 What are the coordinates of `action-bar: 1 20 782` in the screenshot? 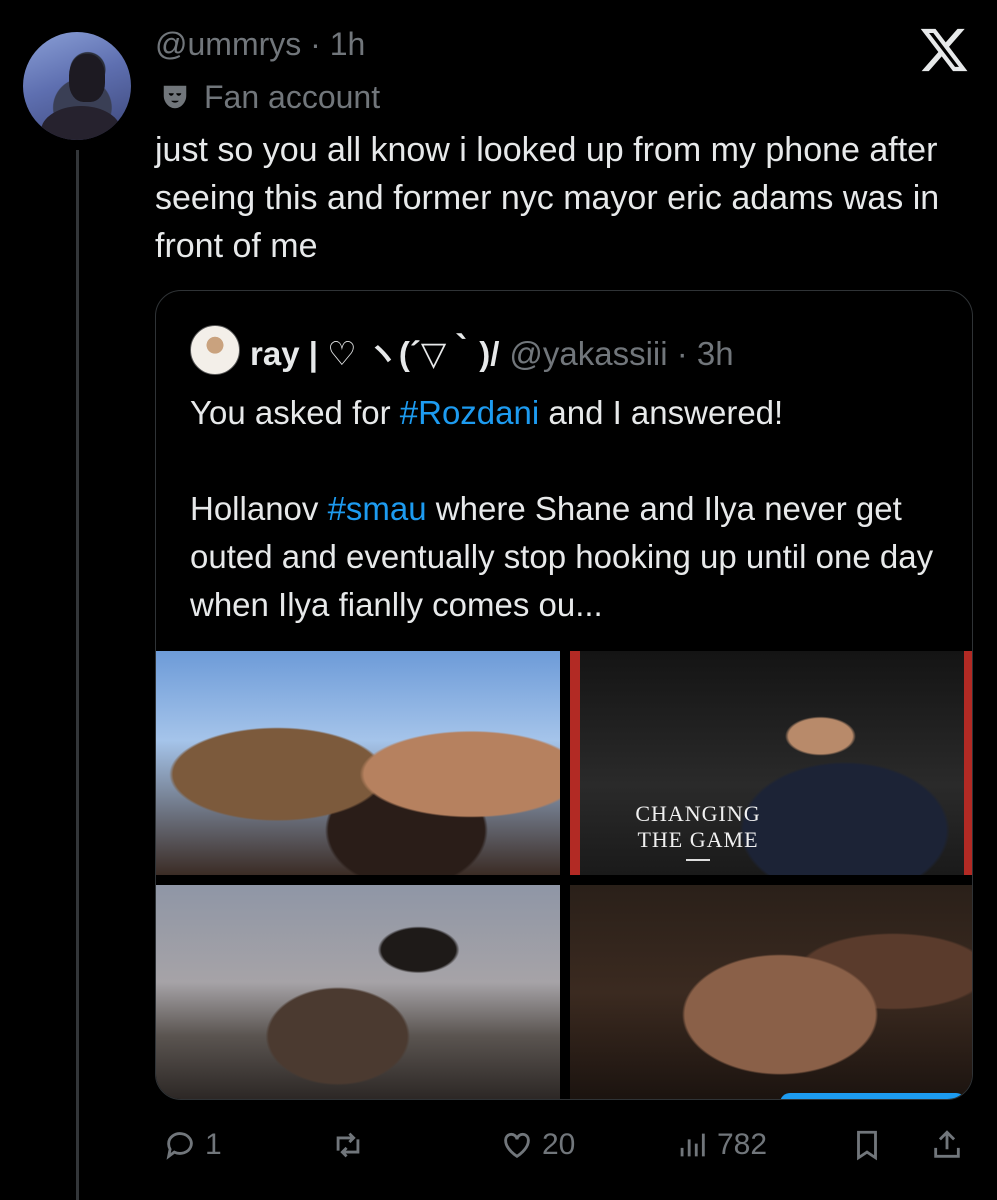 It's located at (562, 1145).